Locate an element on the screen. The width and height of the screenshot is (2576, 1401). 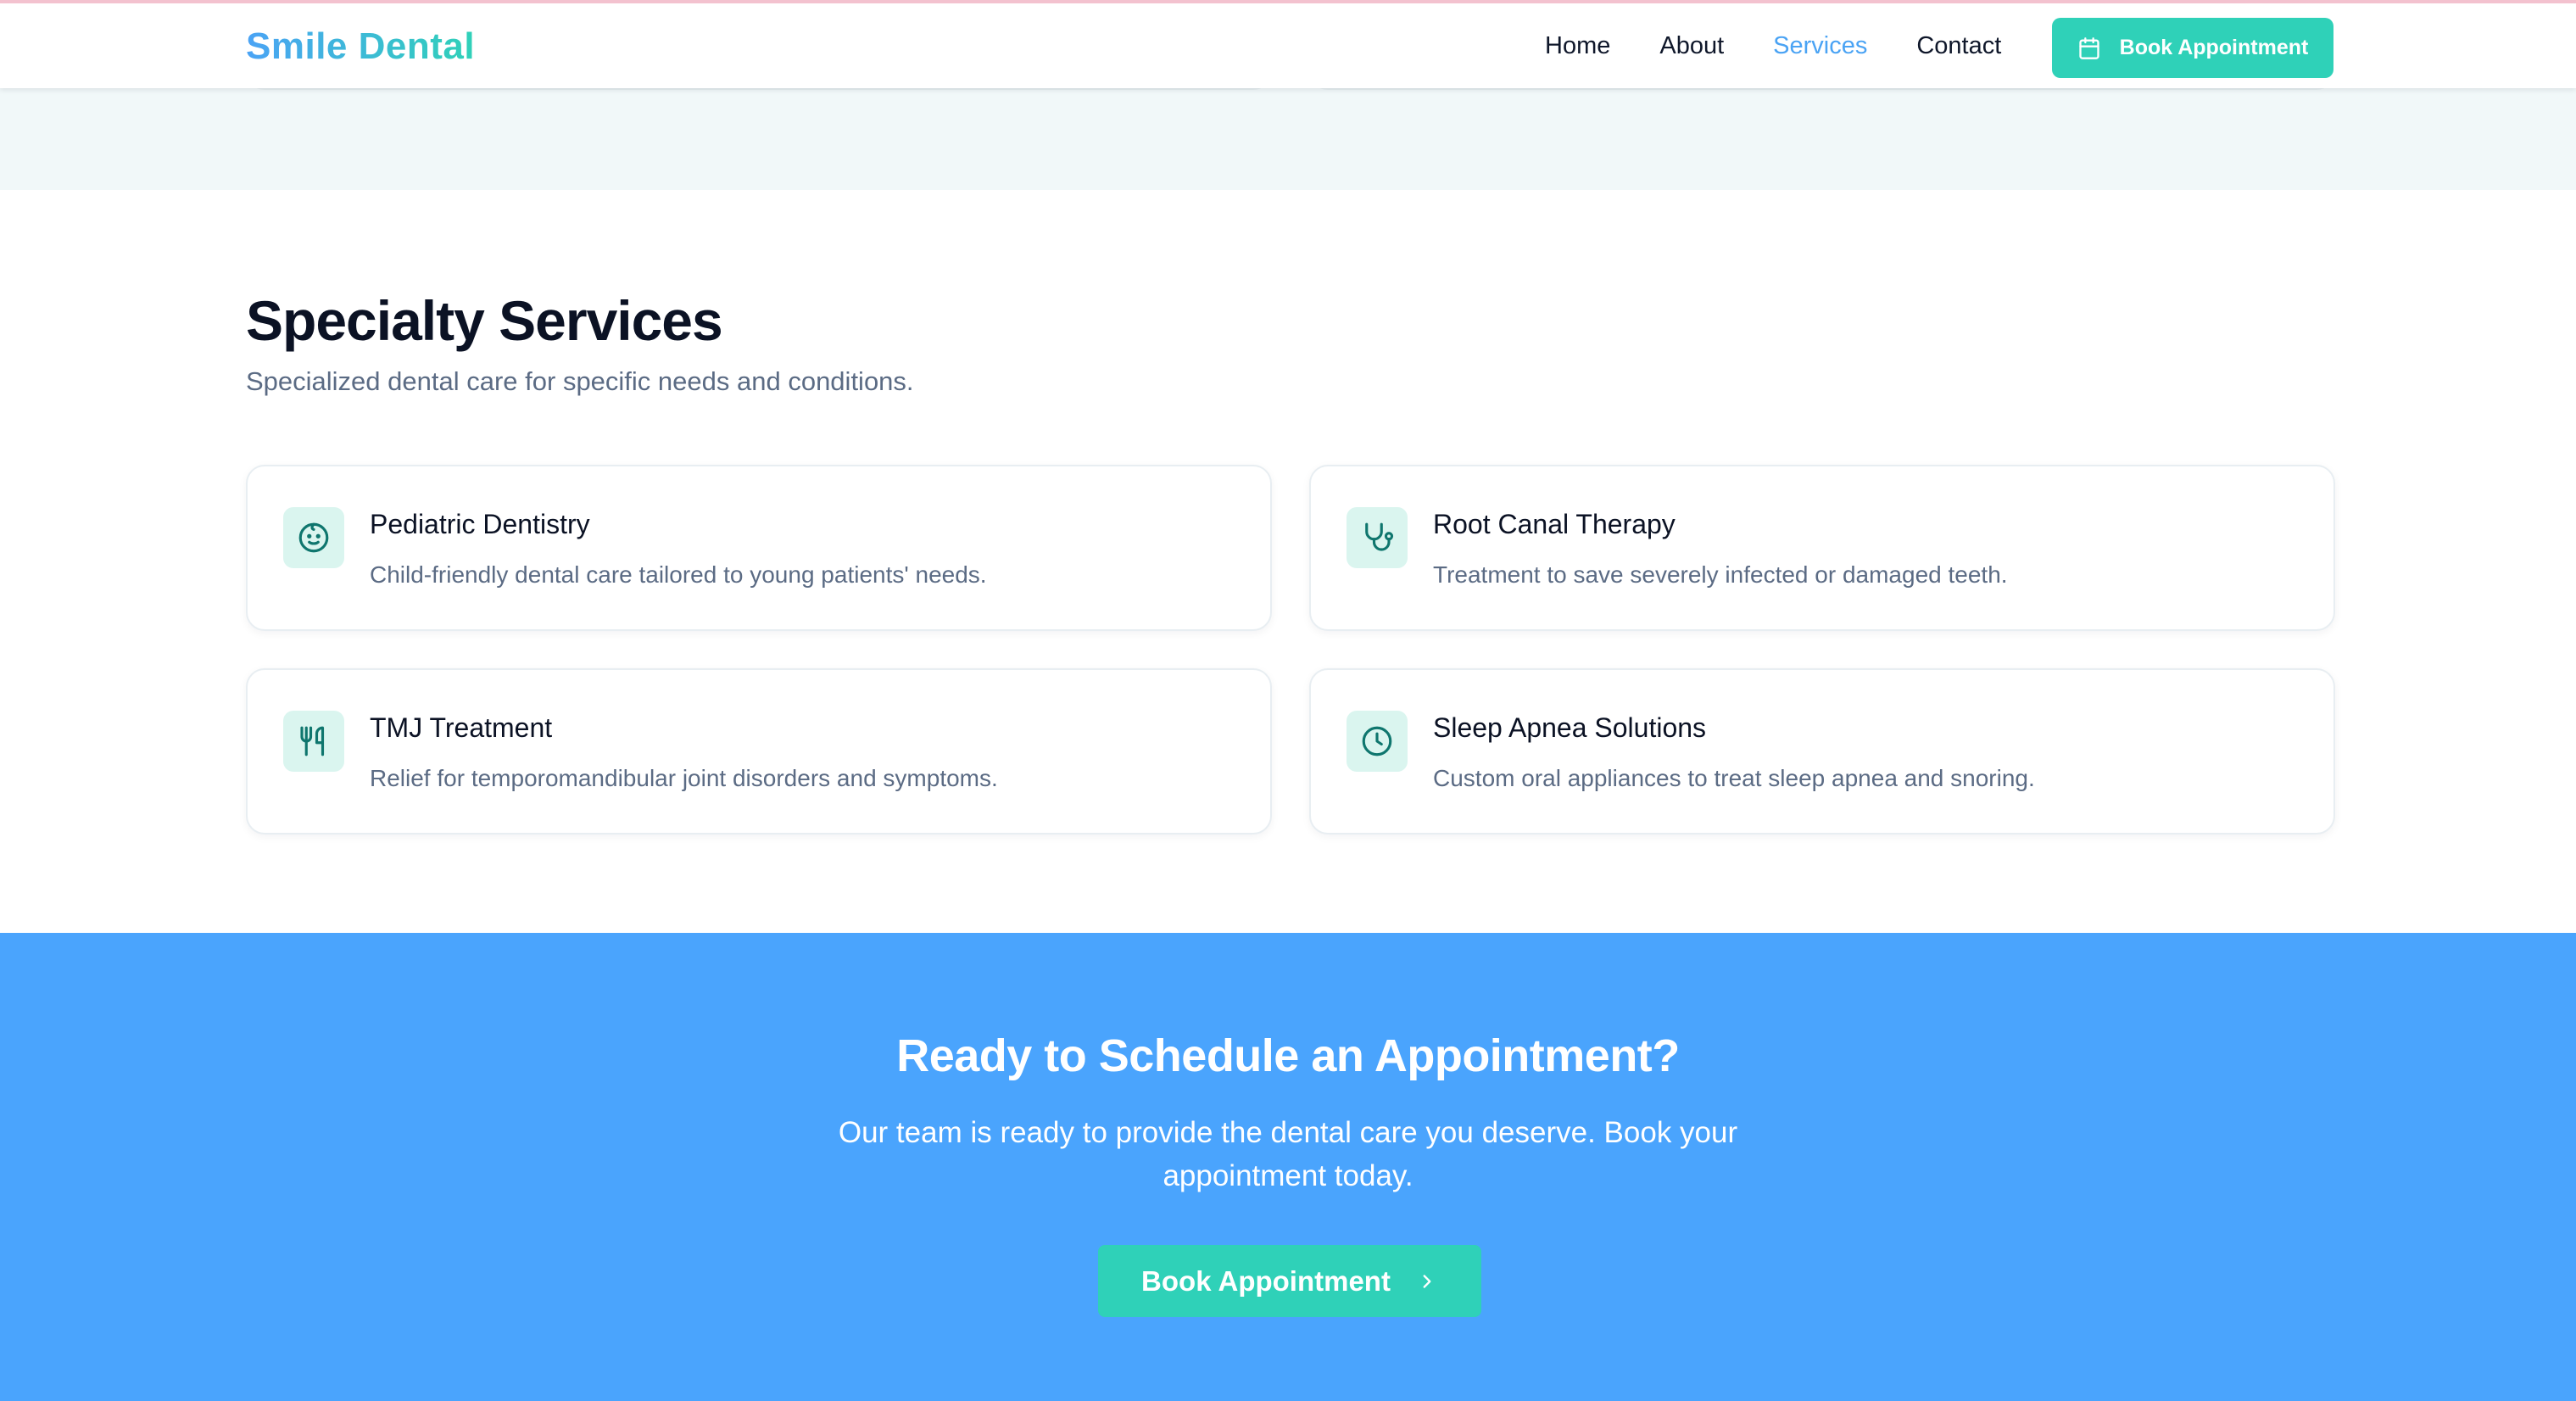
utensils-icon is located at coordinates (312, 741).